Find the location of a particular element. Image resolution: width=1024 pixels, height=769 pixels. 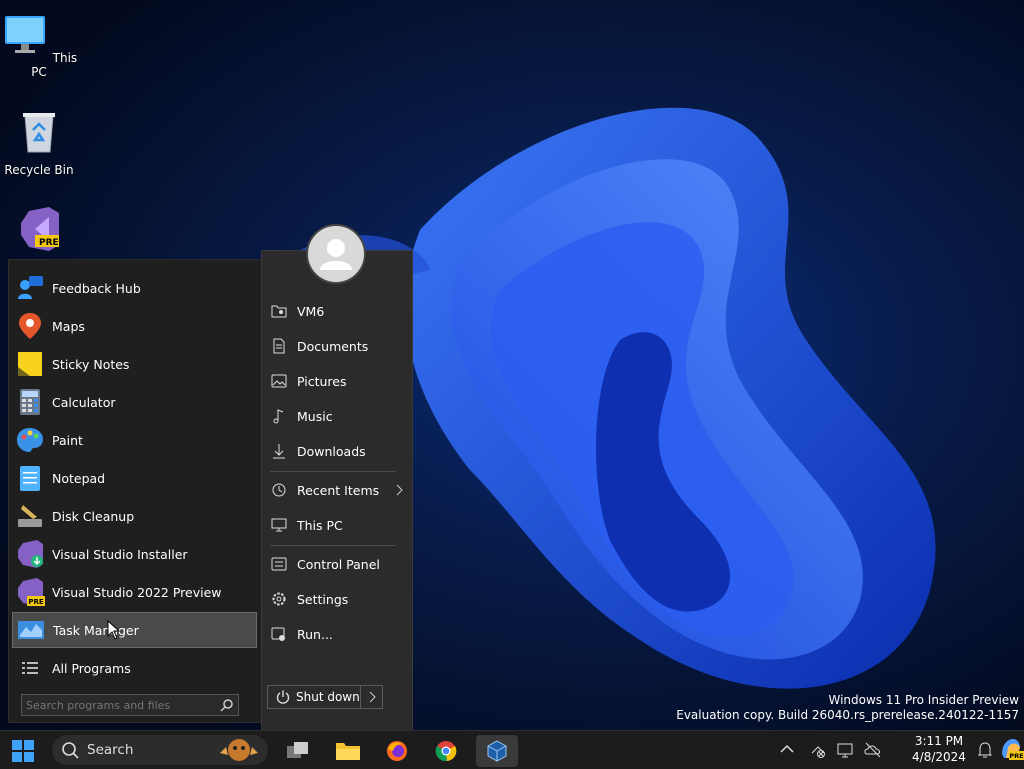

link-control-panel: Control Panel is located at coordinates (337, 564).